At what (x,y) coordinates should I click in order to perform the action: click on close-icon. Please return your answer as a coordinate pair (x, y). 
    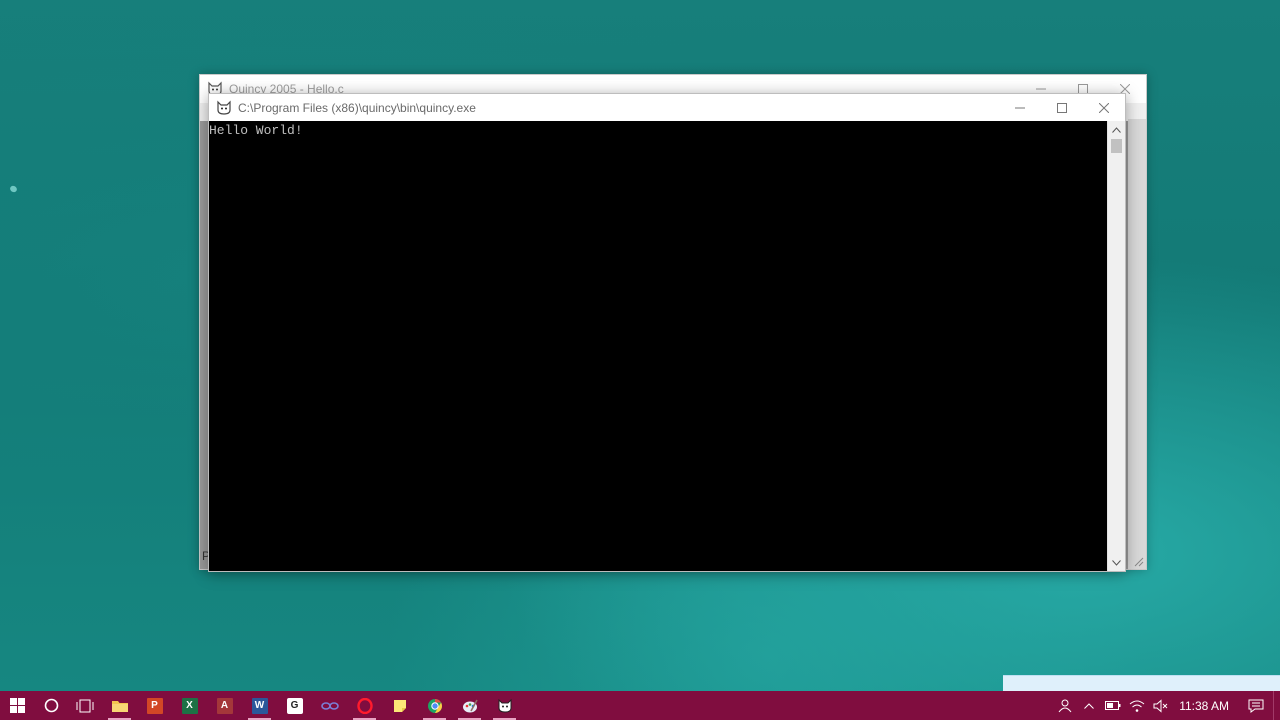
    Looking at the image, I should click on (1104, 107).